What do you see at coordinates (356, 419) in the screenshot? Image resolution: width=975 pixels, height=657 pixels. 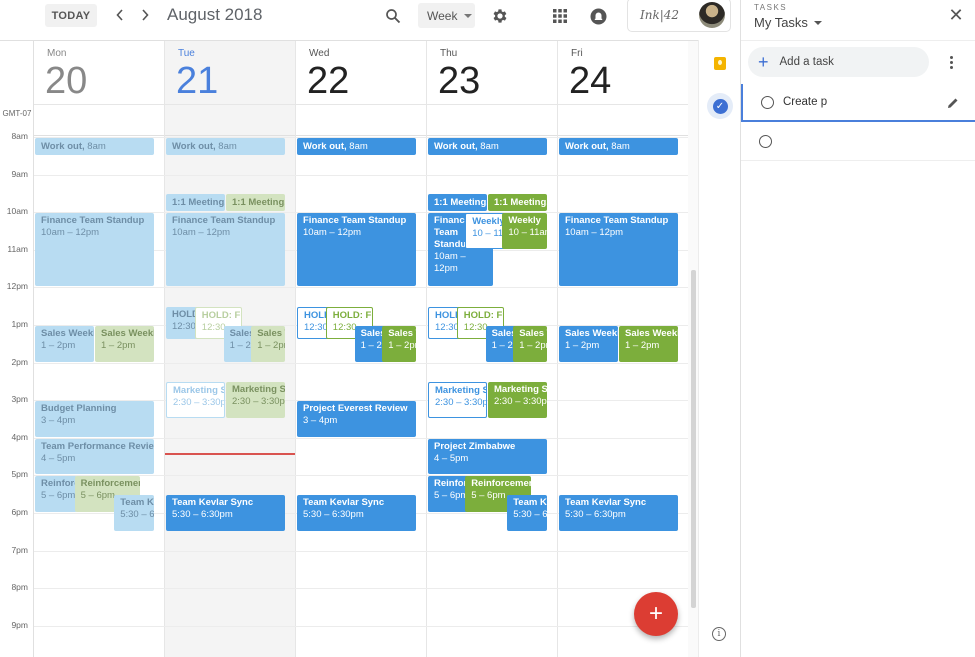 I see `calendar-event: Project Everest Review 3 – 4pm` at bounding box center [356, 419].